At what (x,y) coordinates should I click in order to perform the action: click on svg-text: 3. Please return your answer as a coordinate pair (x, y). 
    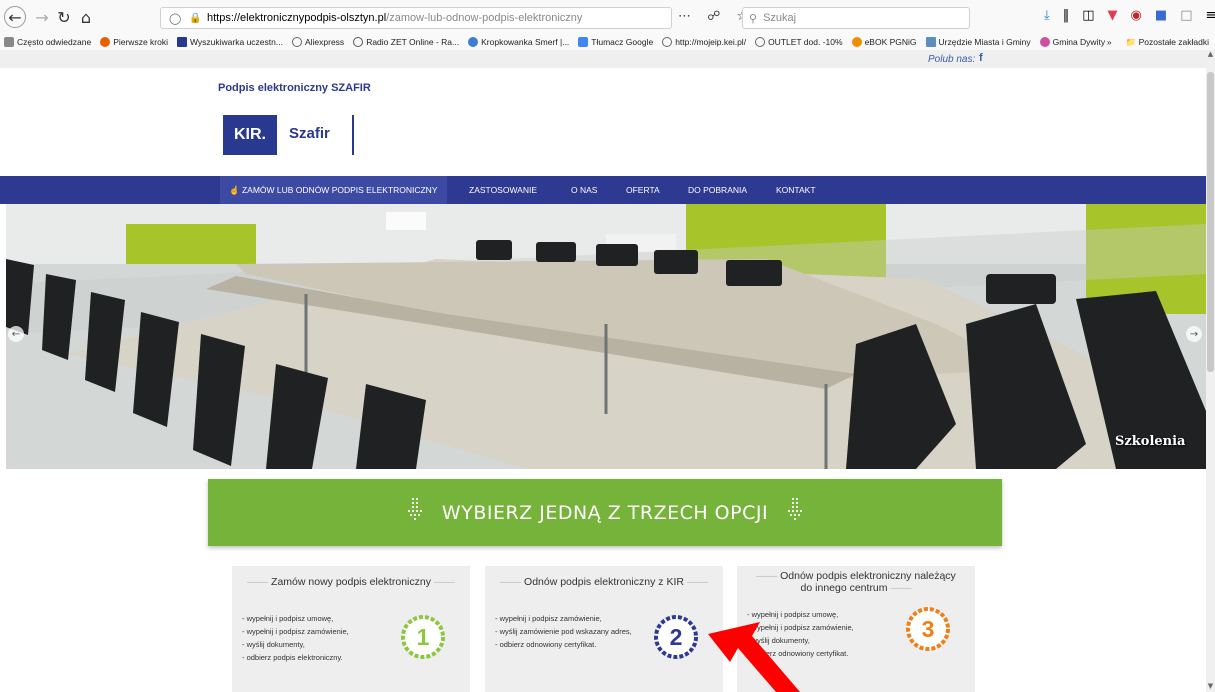
    Looking at the image, I should click on (928, 629).